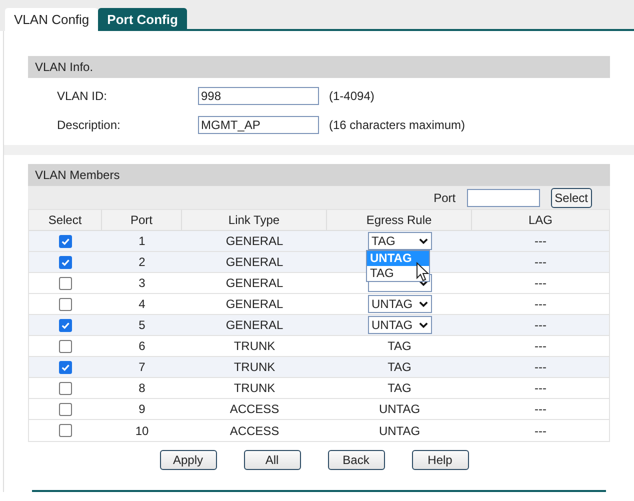  I want to click on column-header: Link Type, so click(254, 220).